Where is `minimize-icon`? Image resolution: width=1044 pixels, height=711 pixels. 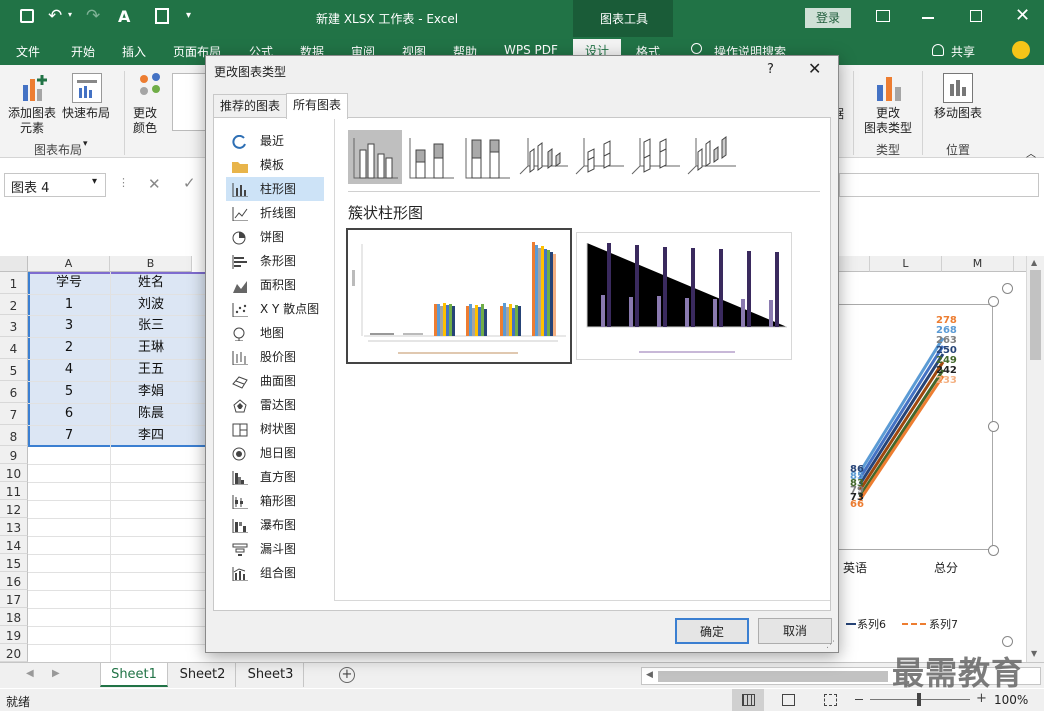 minimize-icon is located at coordinates (928, 18).